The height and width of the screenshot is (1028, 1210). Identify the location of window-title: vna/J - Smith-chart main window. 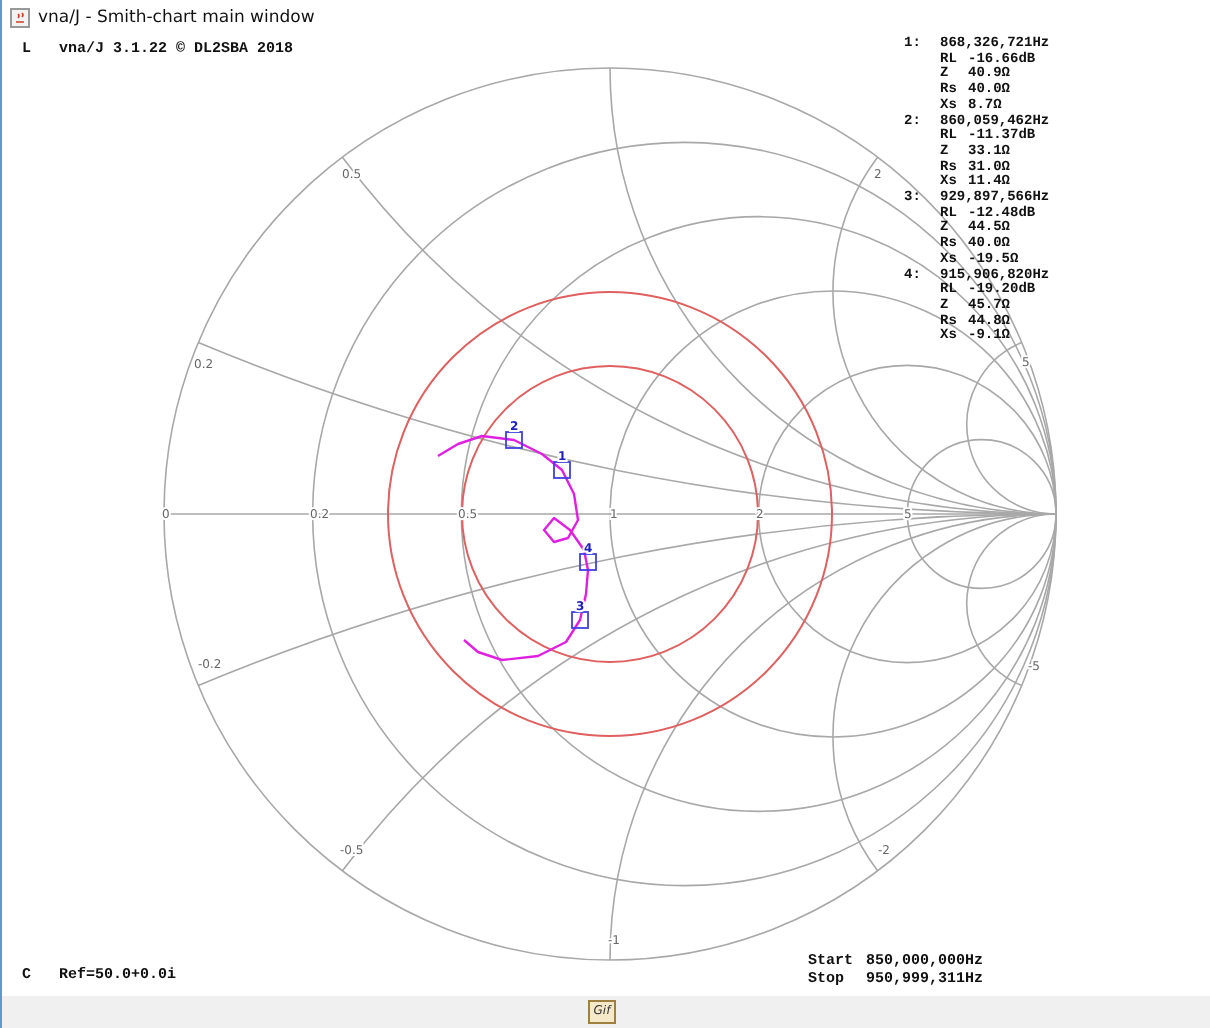
(176, 17).